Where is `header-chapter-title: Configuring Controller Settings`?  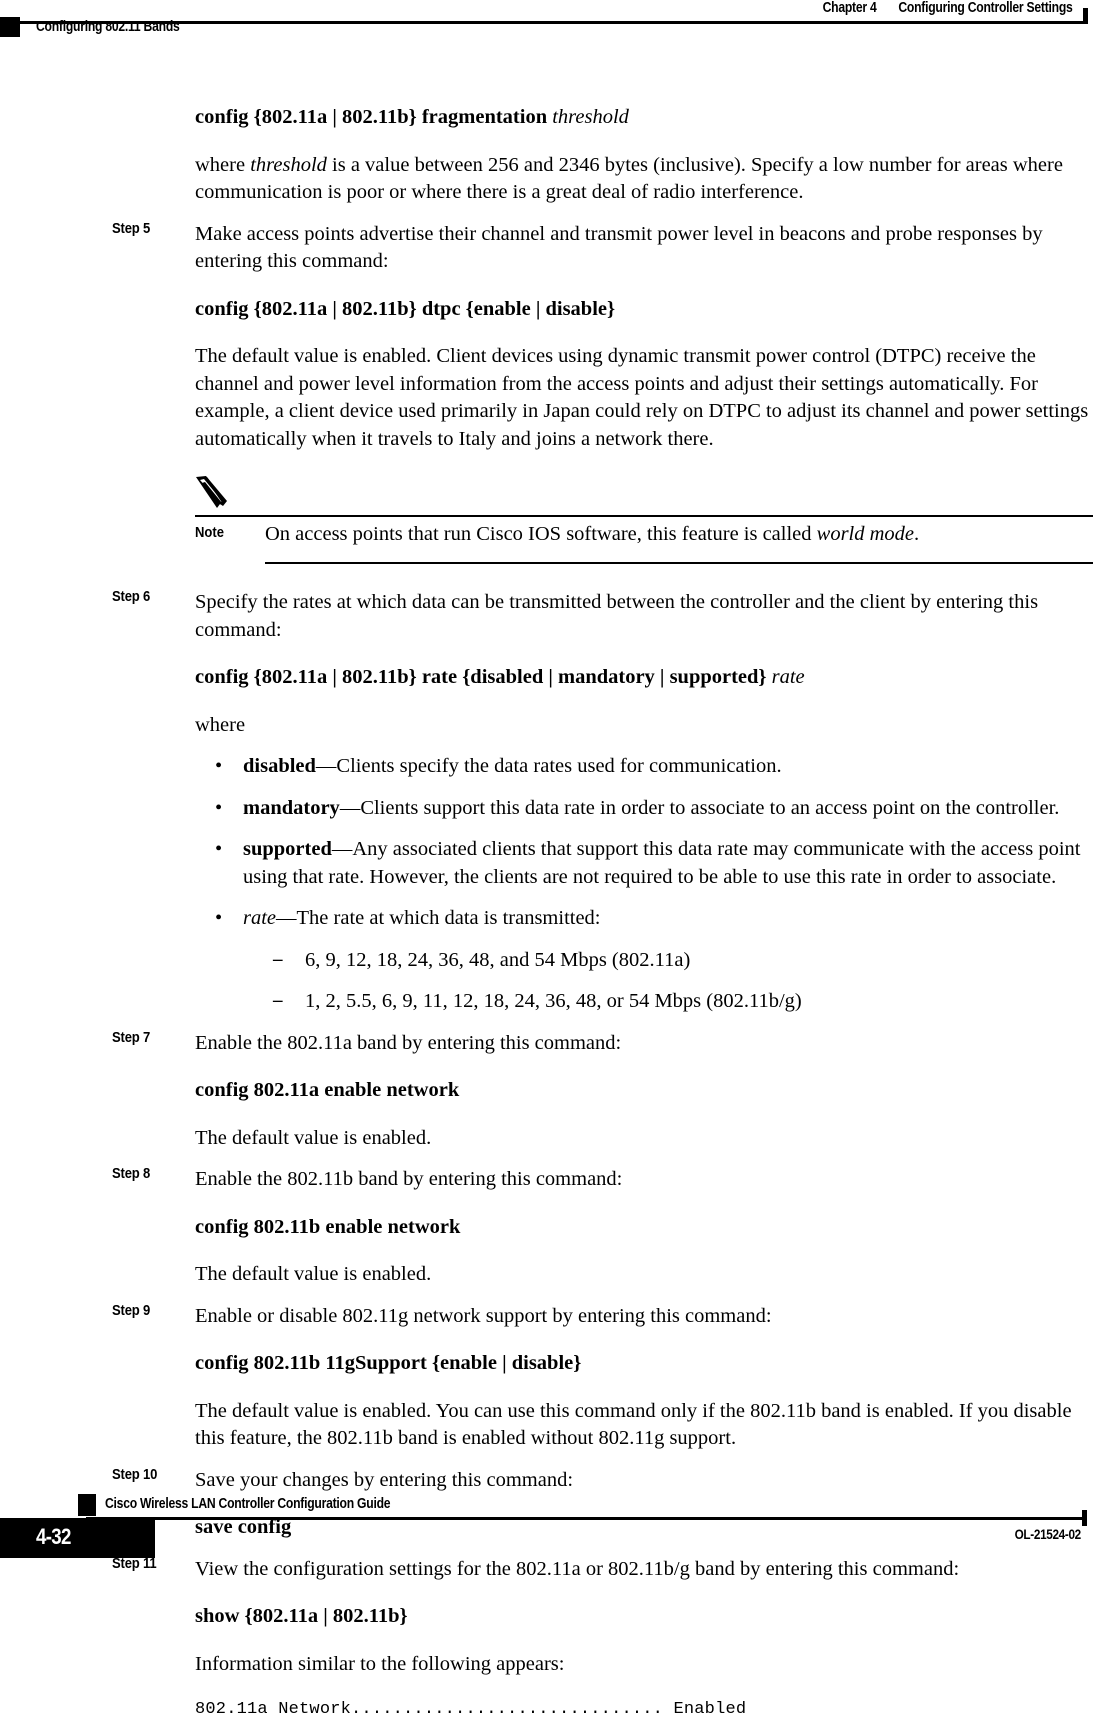 header-chapter-title: Configuring Controller Settings is located at coordinates (985, 8).